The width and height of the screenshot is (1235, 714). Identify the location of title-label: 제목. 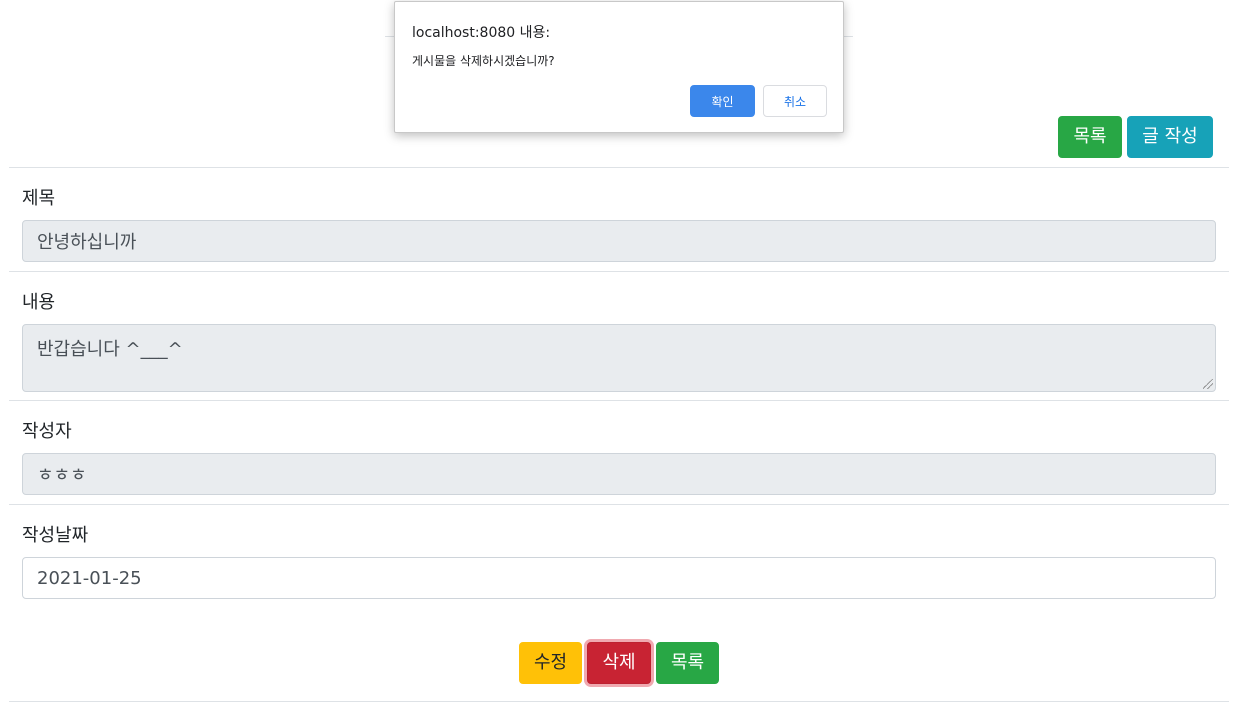
(39, 198).